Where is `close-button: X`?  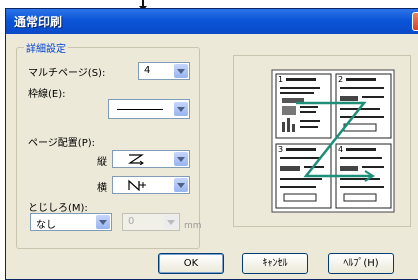 close-button: X is located at coordinates (415, 21).